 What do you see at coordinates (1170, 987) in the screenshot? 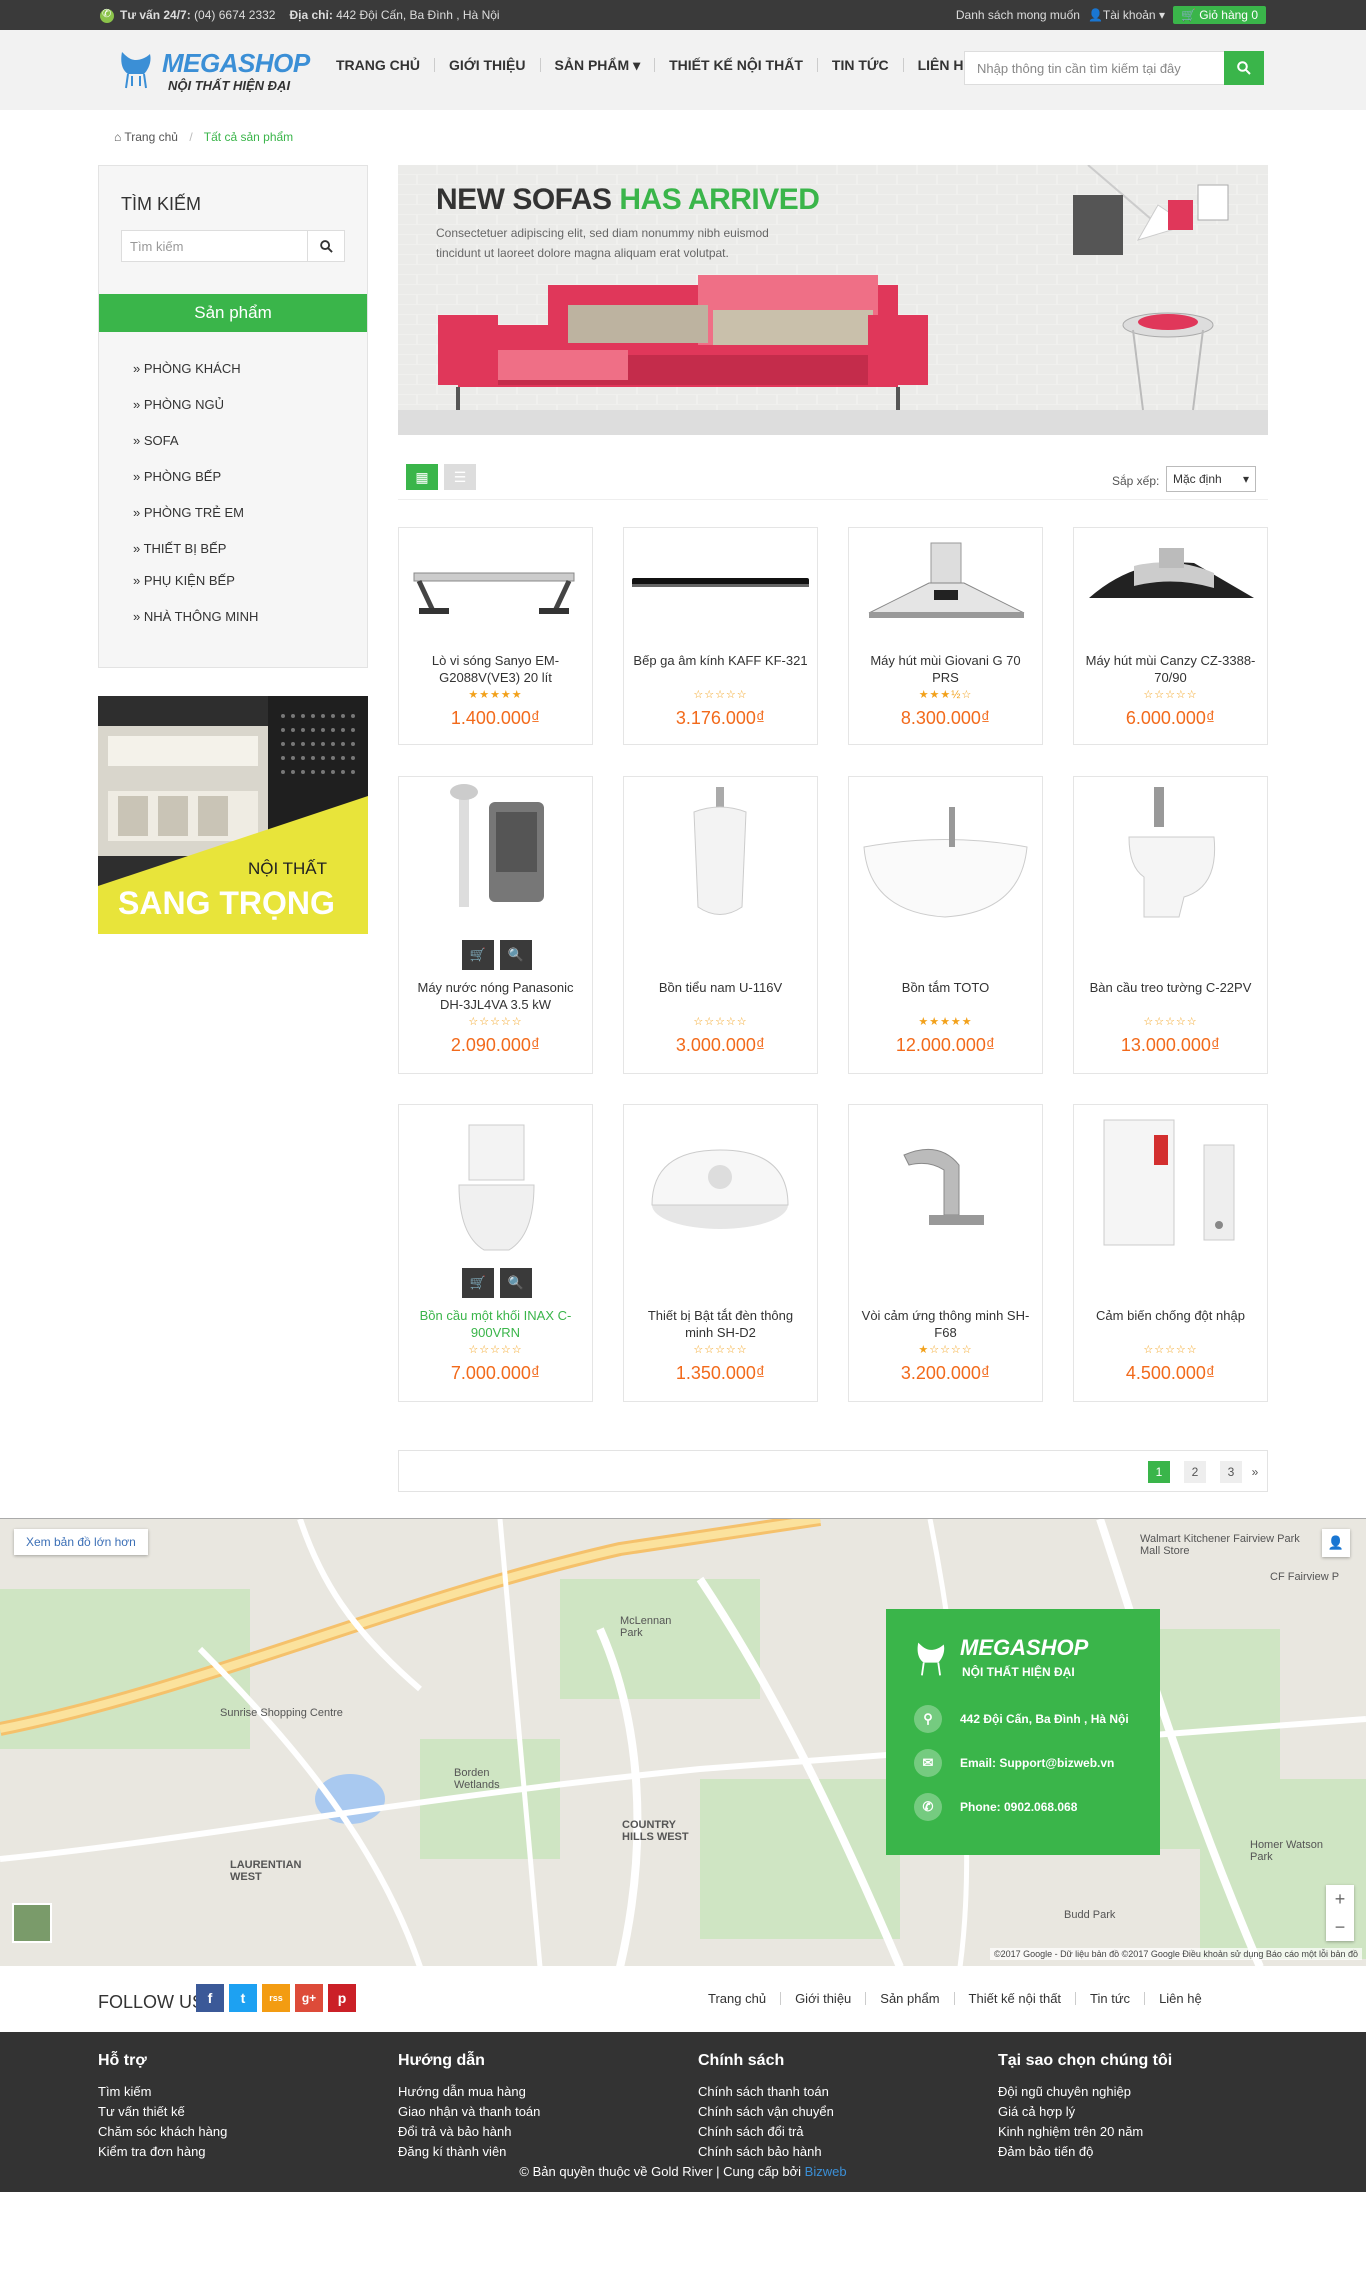
I see `product-name: Bàn cầu treo tường C-22PV` at bounding box center [1170, 987].